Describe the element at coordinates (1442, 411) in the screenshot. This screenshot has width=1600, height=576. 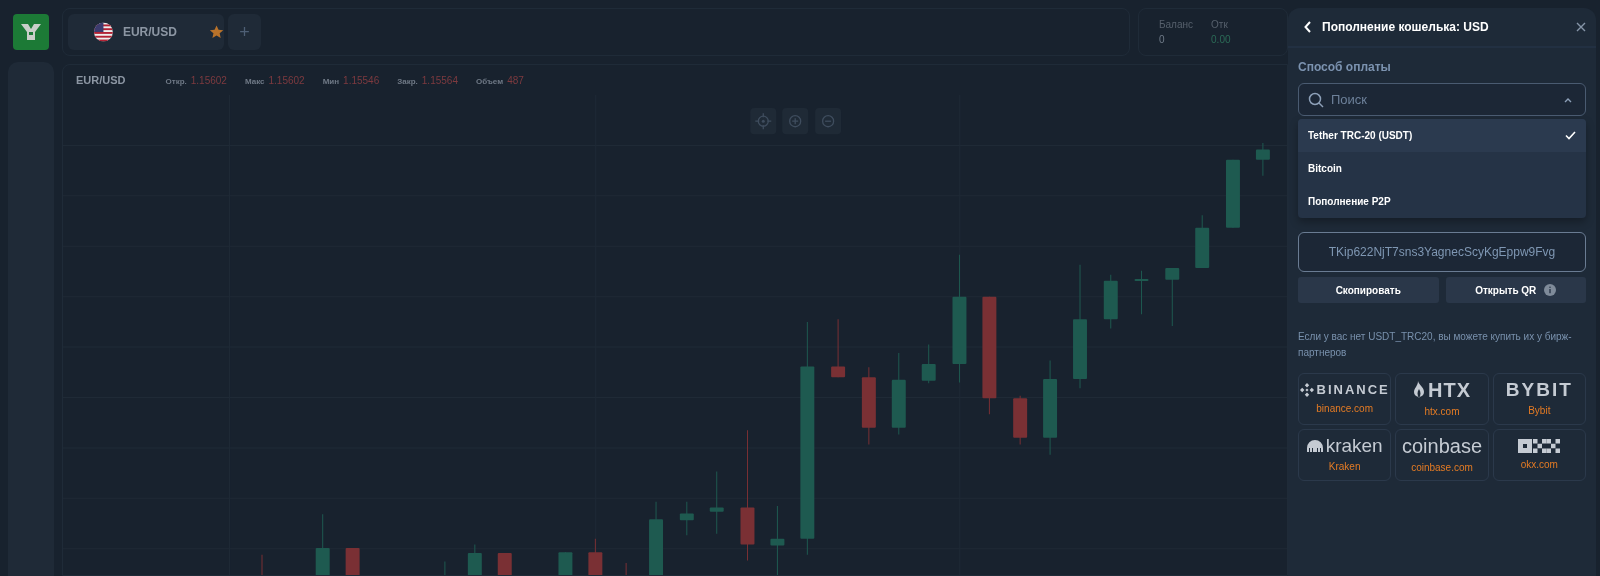
I see `exchange-link: htx.com` at that location.